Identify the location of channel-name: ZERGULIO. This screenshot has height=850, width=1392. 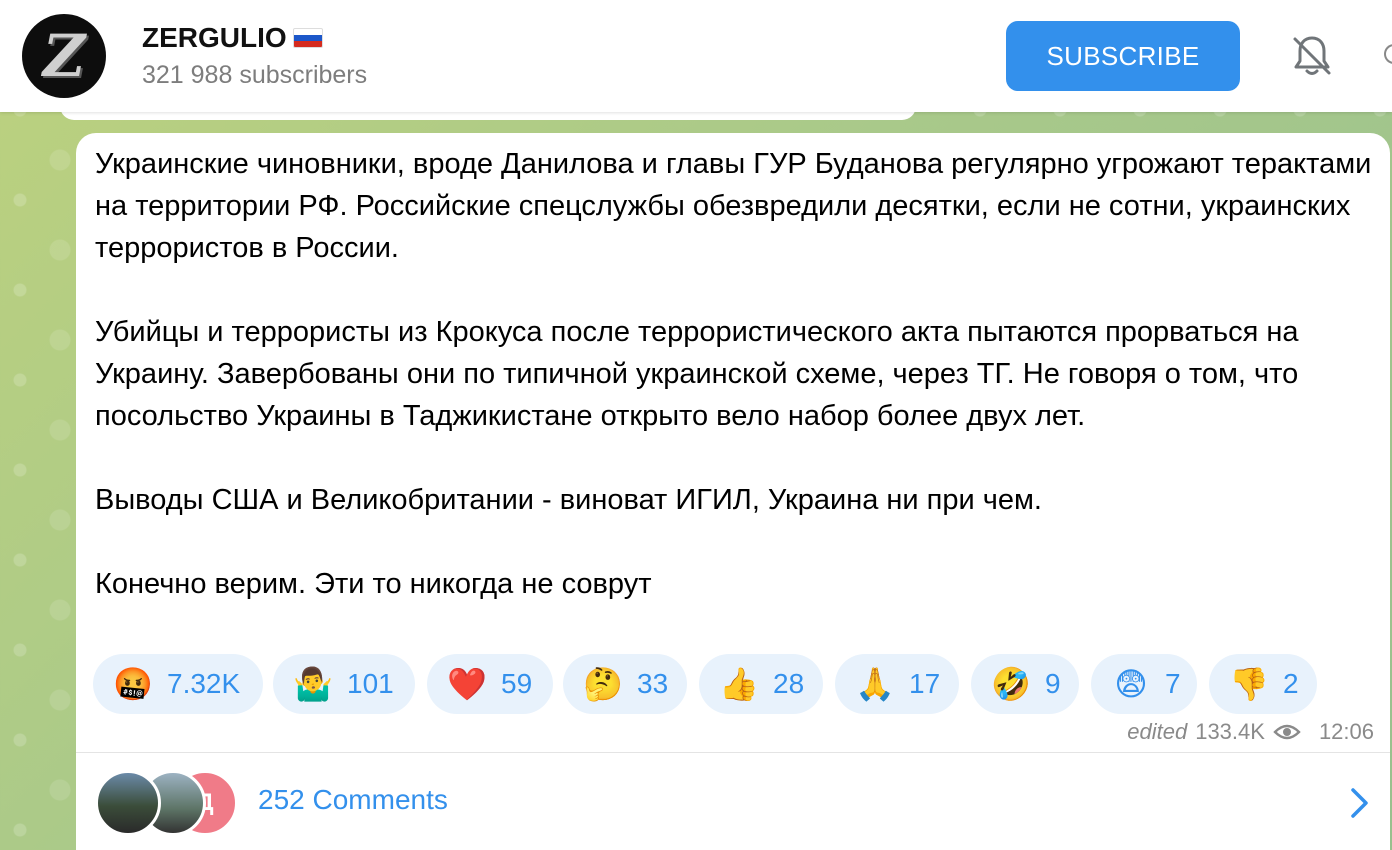
(232, 38).